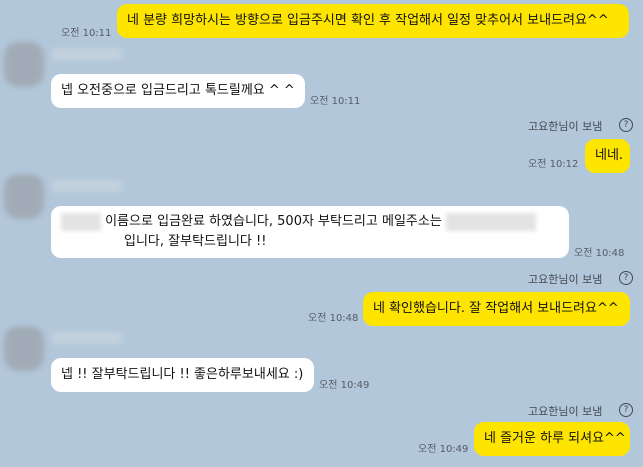 The image size is (643, 467). What do you see at coordinates (81, 221) in the screenshot?
I see `redacted-name` at bounding box center [81, 221].